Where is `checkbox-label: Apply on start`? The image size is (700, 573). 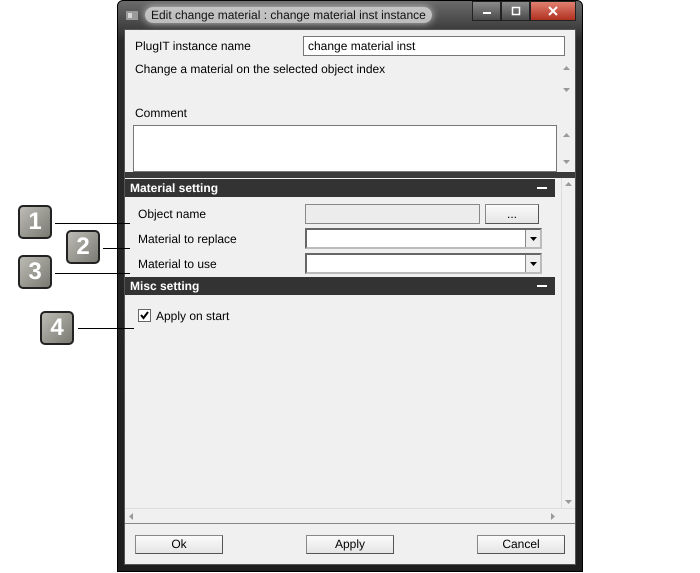
checkbox-label: Apply on start is located at coordinates (193, 315).